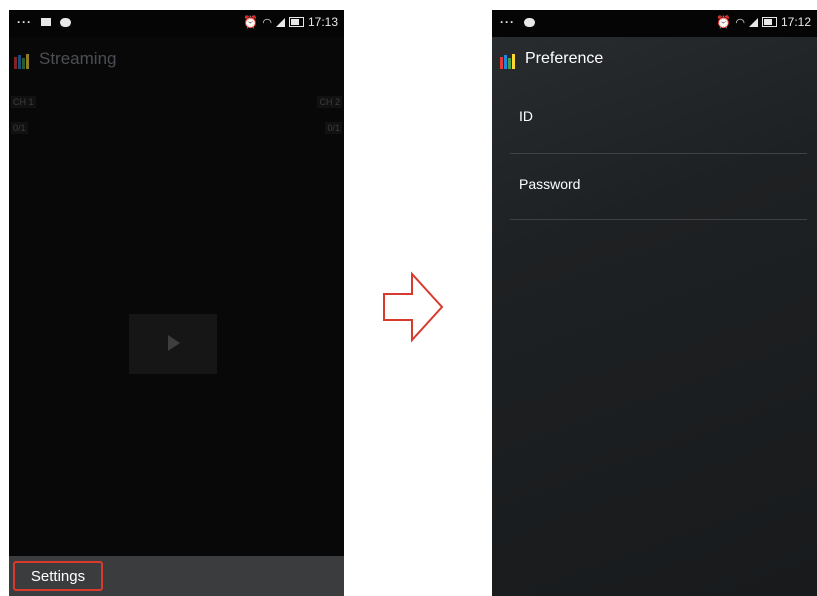 This screenshot has height=596, width=817. What do you see at coordinates (649, 120) in the screenshot?
I see `preference-item-id: ID` at bounding box center [649, 120].